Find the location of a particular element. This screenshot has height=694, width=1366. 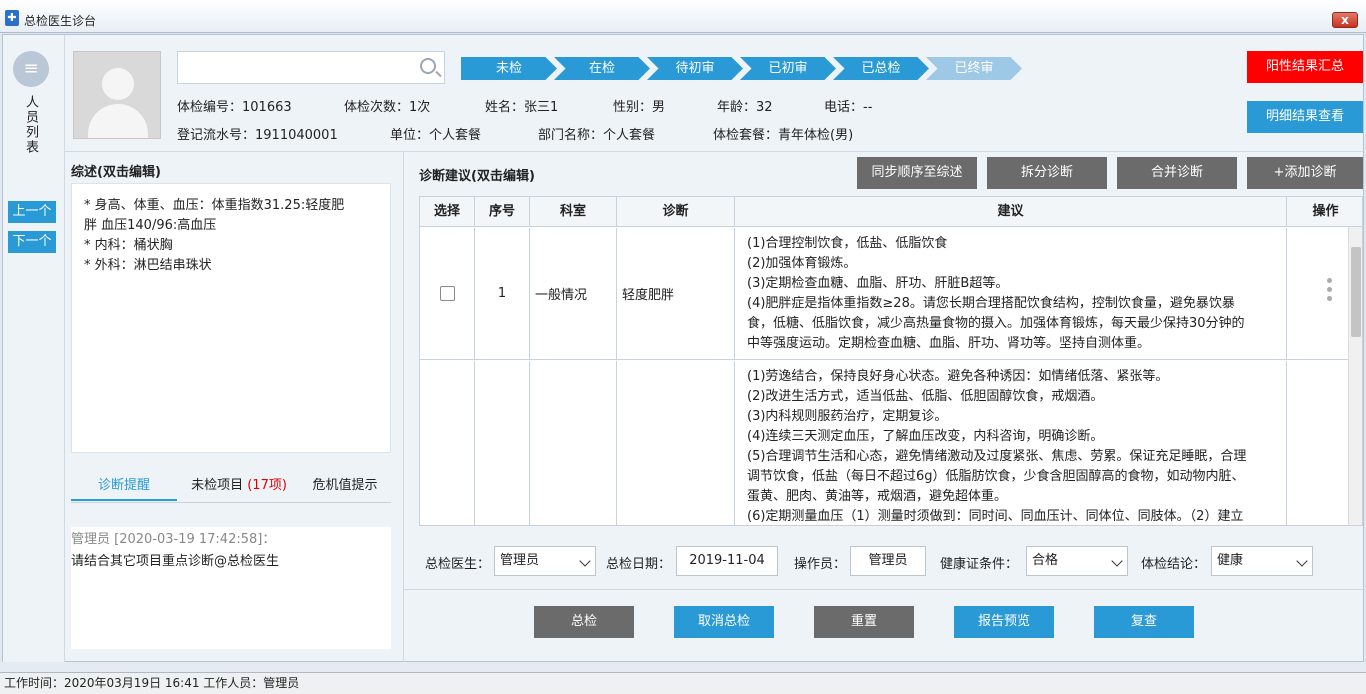

step-final-reviewed: 已终审 is located at coordinates (974, 68).